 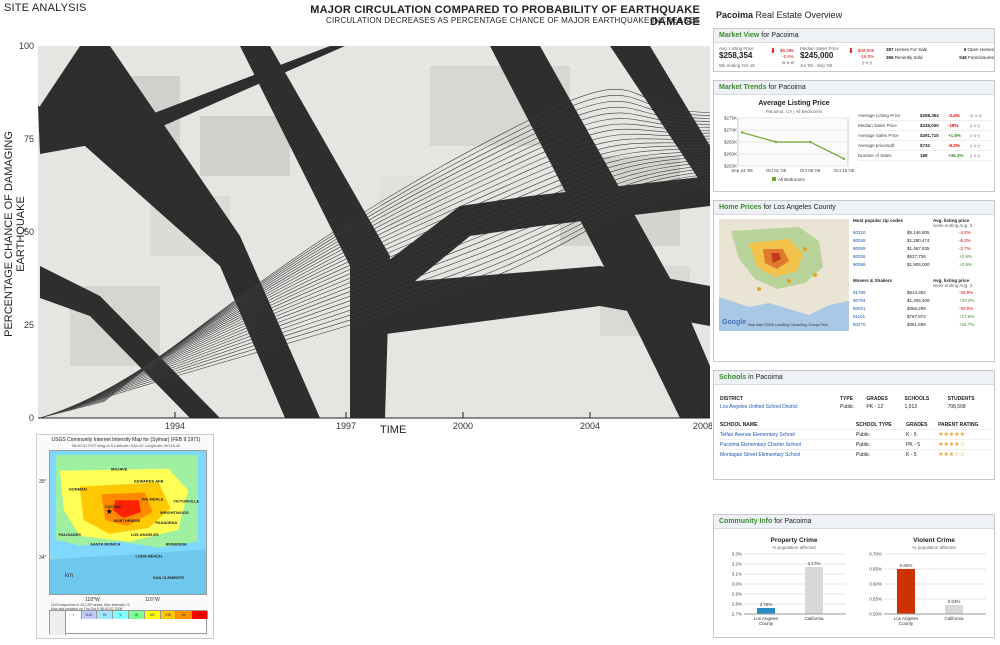 What do you see at coordinates (904, 57) in the screenshot?
I see `recently-sold-stat: 366 Recently Sold` at bounding box center [904, 57].